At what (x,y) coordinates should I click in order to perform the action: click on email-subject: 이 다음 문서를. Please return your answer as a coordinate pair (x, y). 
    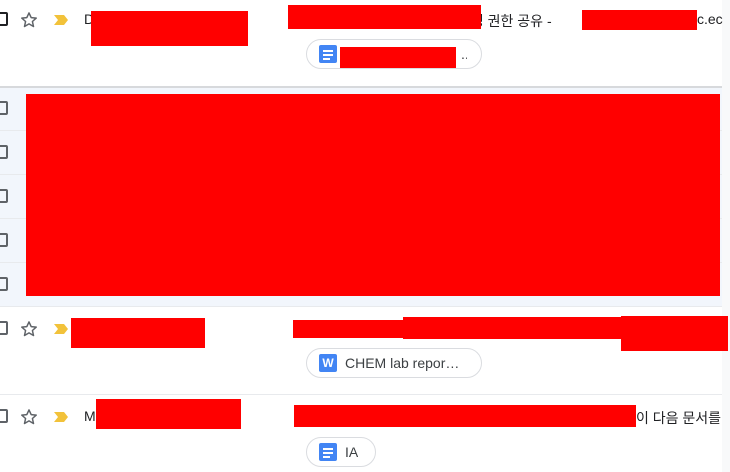
    Looking at the image, I should click on (679, 418).